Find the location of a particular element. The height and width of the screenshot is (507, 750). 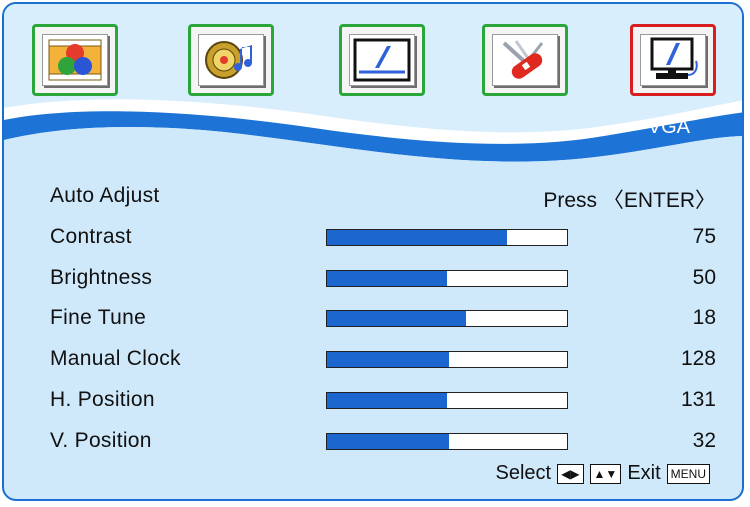

contrast-row: Contrast 75 is located at coordinates (383, 238).